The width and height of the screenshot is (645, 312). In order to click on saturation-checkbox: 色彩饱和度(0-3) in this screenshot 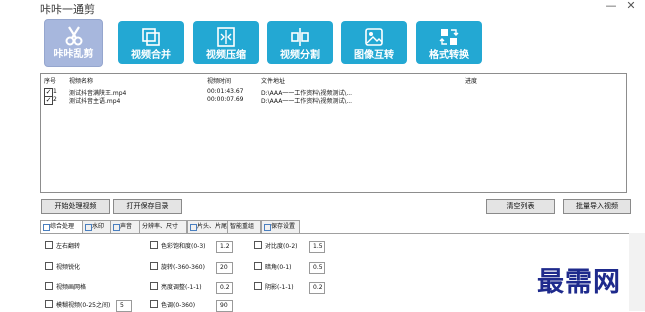, I will do `click(177, 246)`.